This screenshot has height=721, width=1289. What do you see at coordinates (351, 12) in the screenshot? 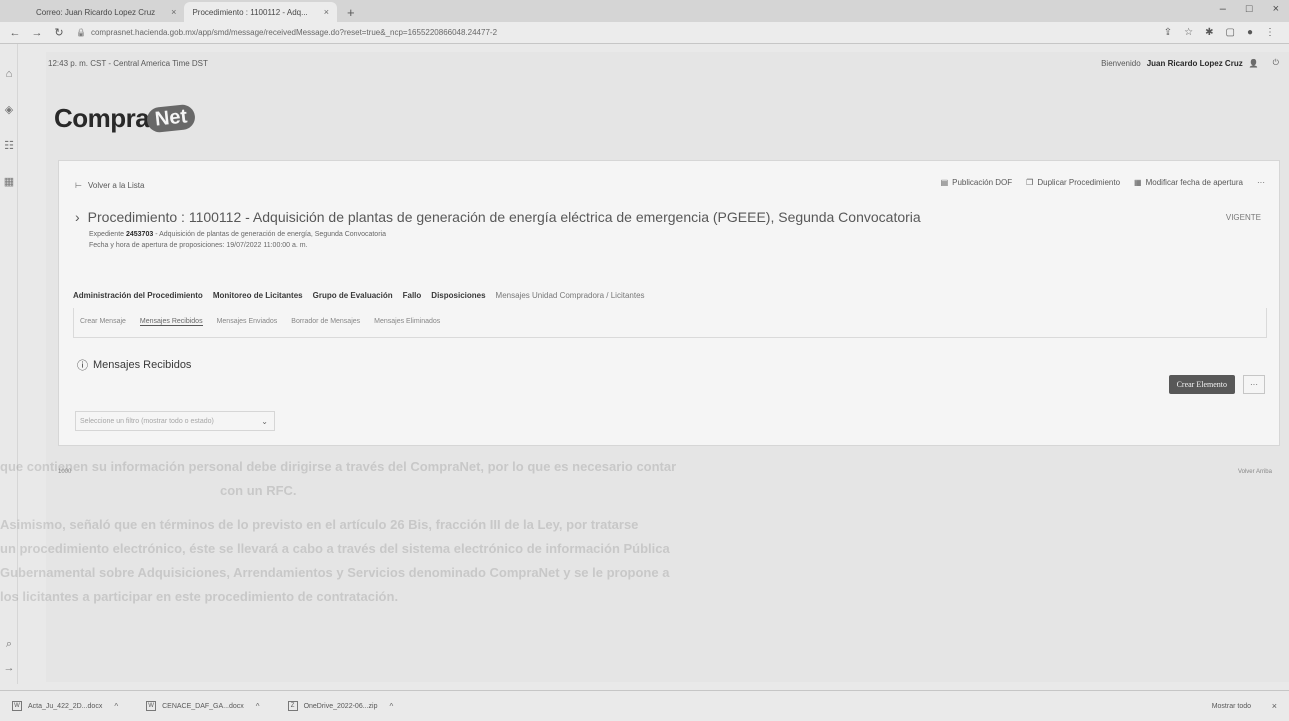
I see `new-tab-button: +` at bounding box center [351, 12].